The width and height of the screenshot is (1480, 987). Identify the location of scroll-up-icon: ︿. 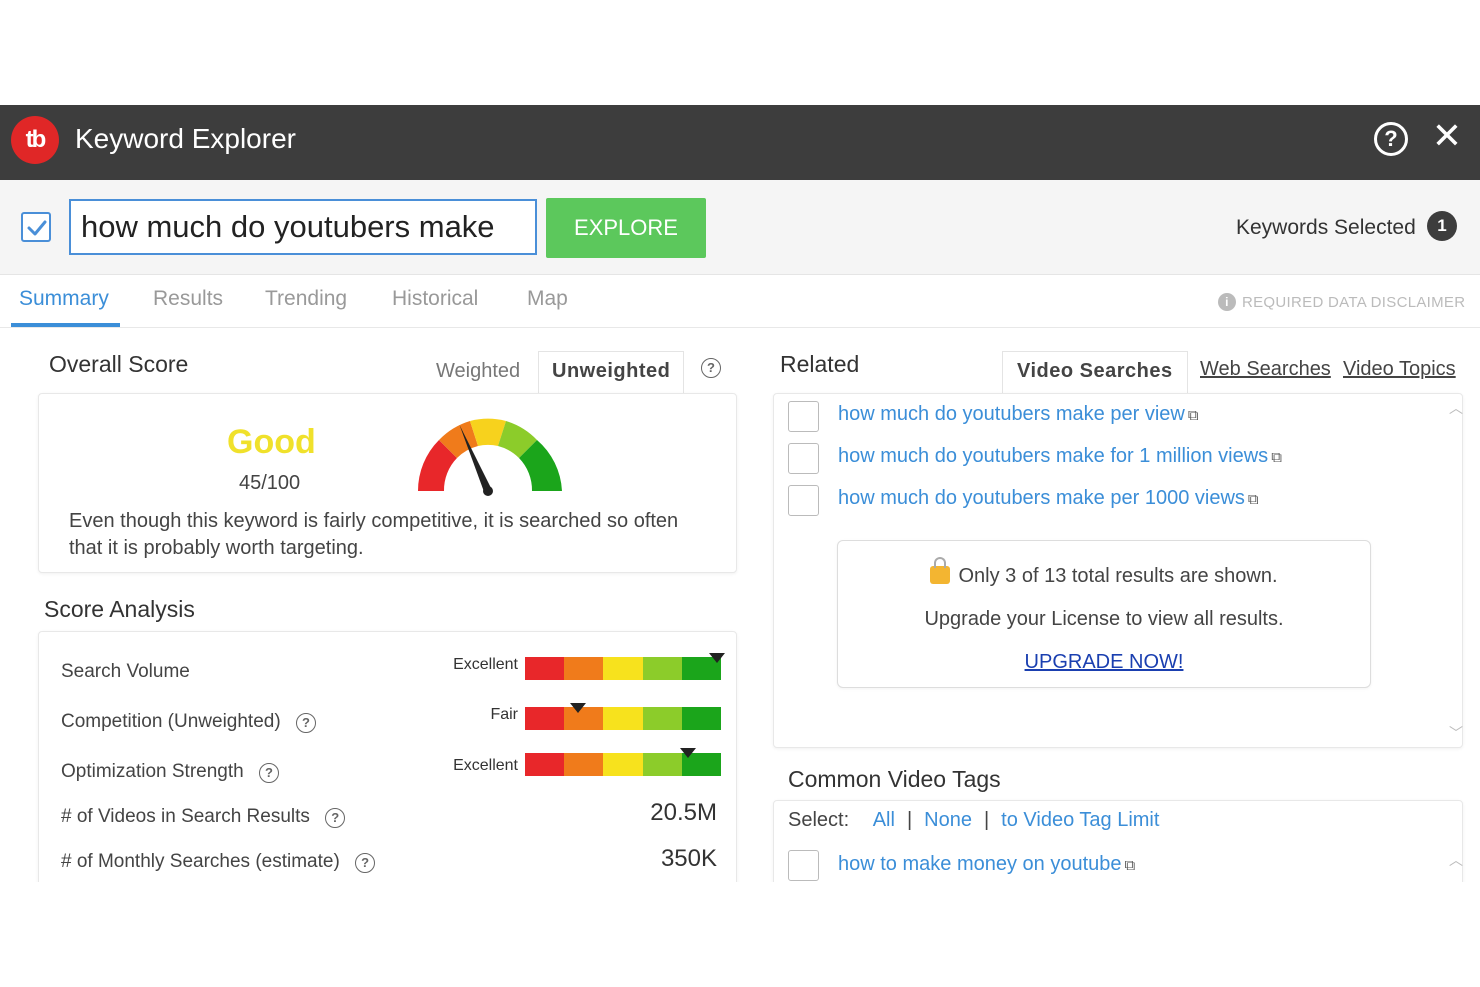
(1456, 408).